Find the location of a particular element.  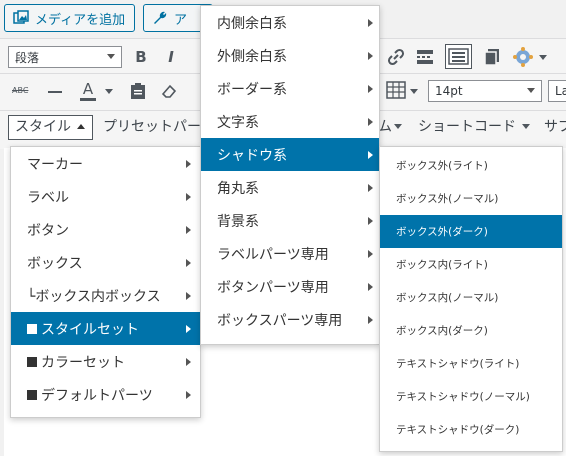

style-menu-item-label: ラベル is located at coordinates (48, 197).